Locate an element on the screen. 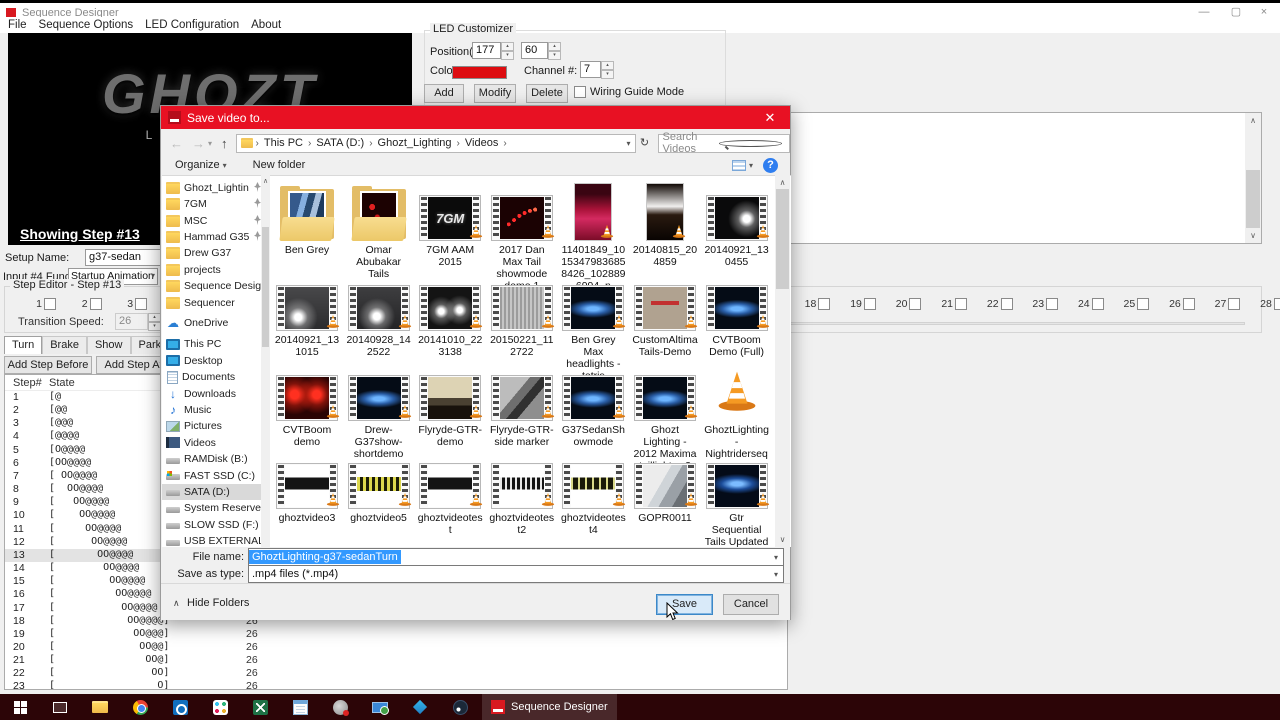 This screenshot has width=1280, height=720. taskbar-icon-steam is located at coordinates (460, 707).